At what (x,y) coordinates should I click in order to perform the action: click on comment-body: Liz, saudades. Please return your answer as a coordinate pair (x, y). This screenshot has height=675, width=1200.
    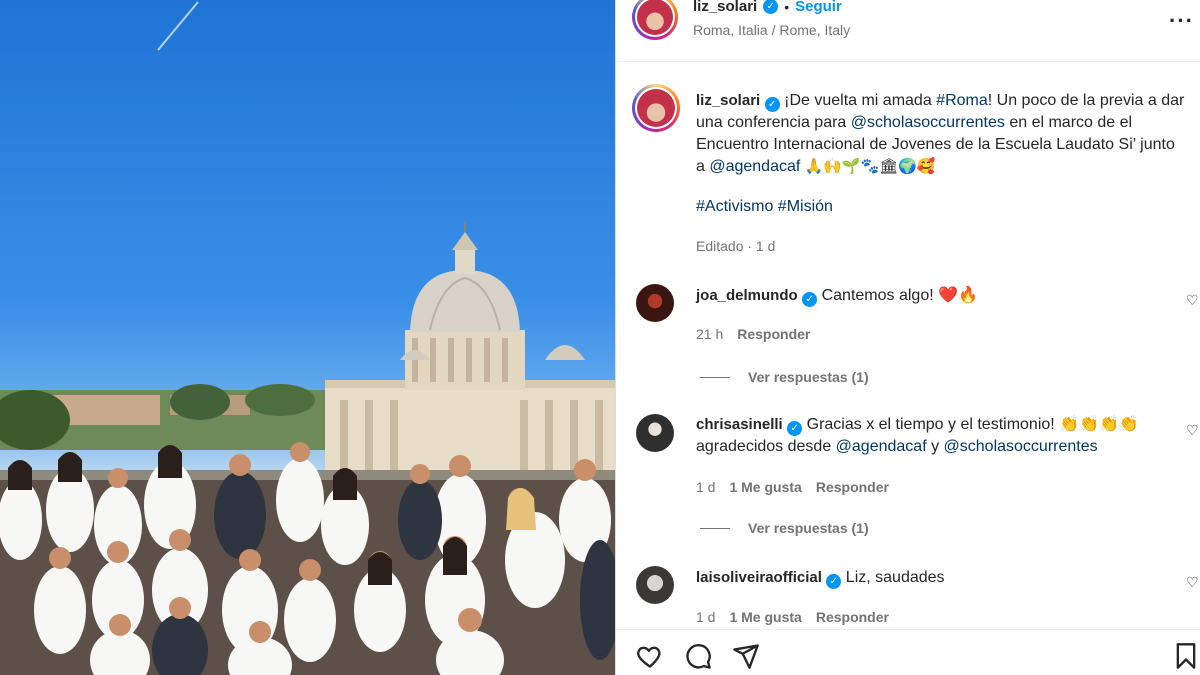
    Looking at the image, I should click on (895, 577).